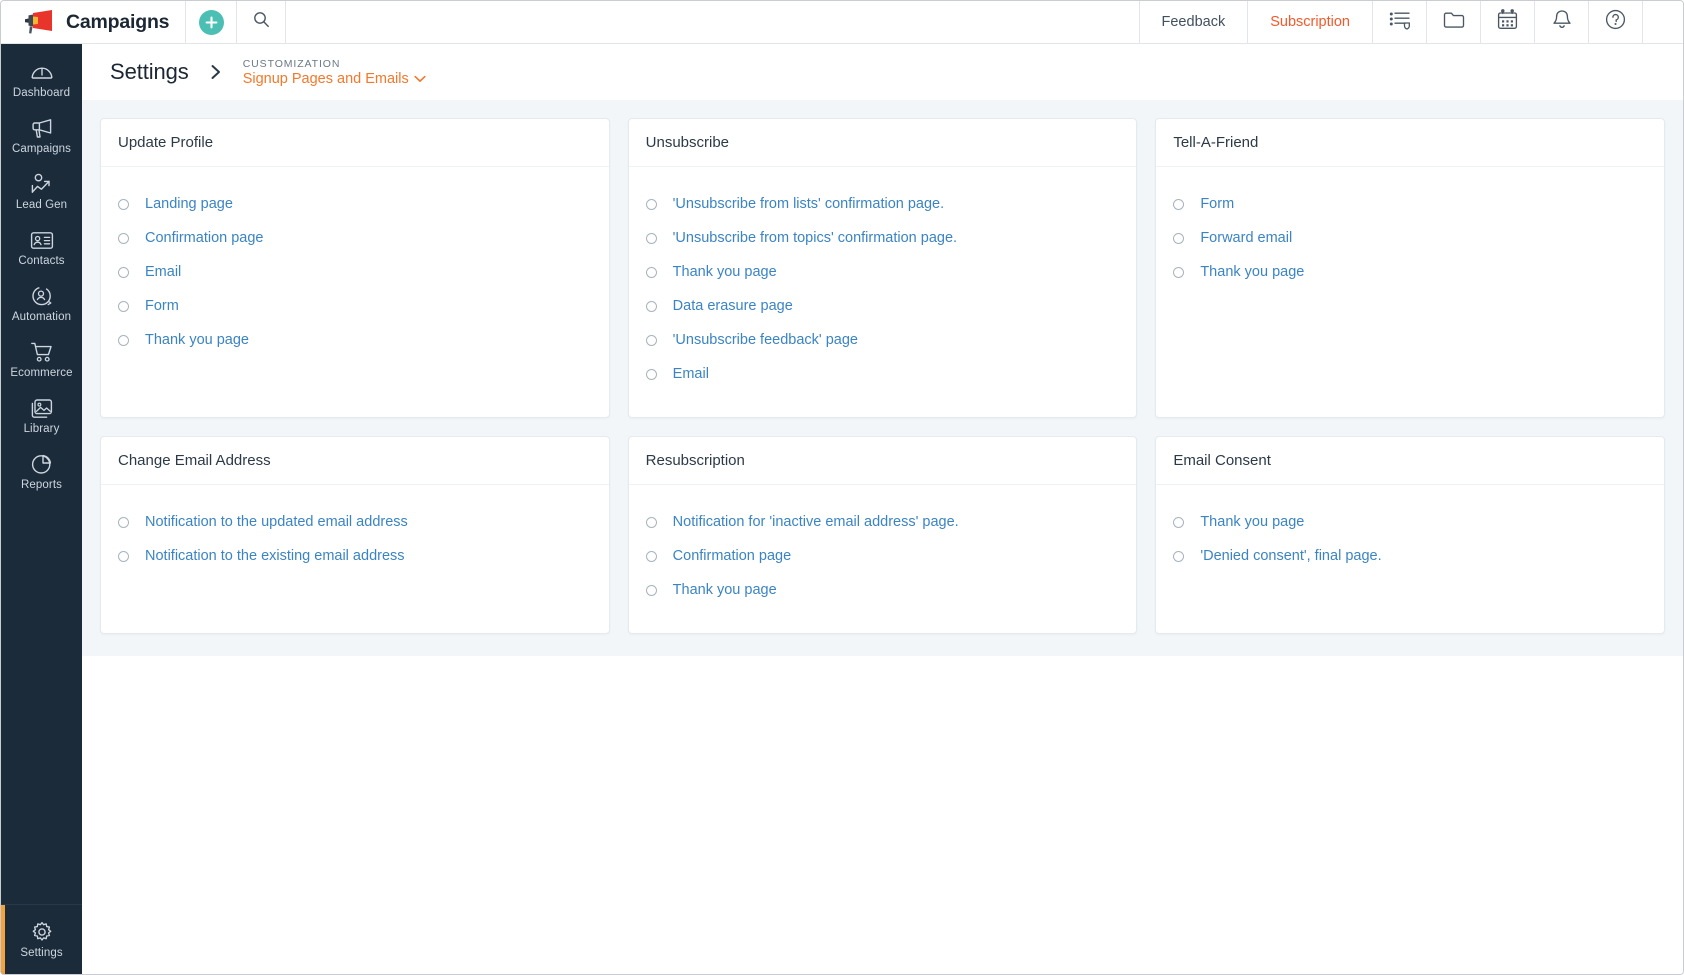  I want to click on sidebar-item-label: Library, so click(41, 429).